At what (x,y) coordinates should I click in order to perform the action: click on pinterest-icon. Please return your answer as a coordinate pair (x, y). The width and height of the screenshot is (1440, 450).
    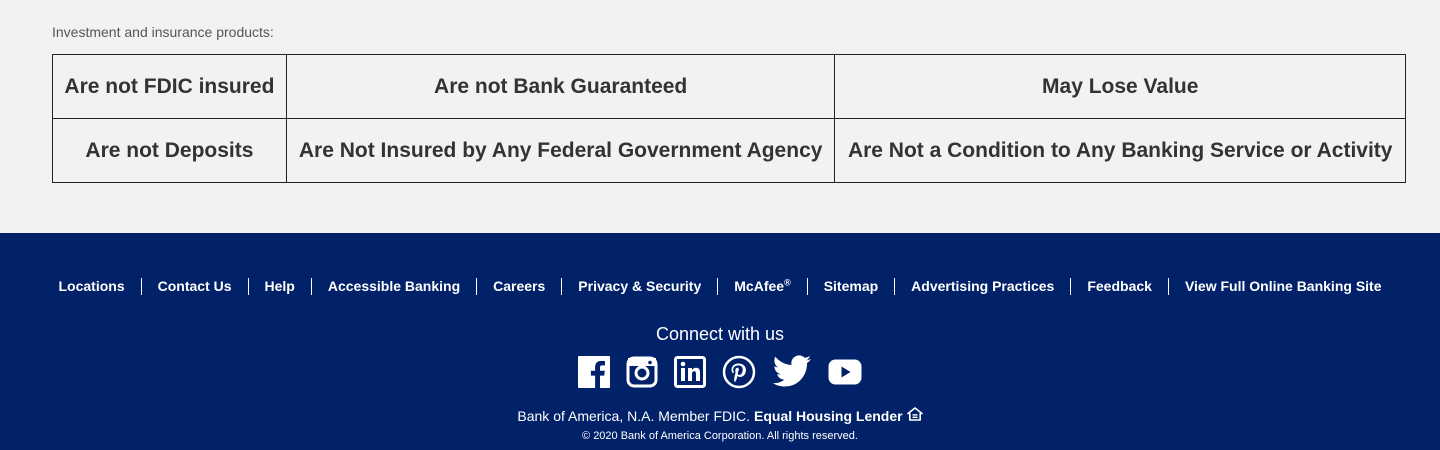
    Looking at the image, I should click on (739, 372).